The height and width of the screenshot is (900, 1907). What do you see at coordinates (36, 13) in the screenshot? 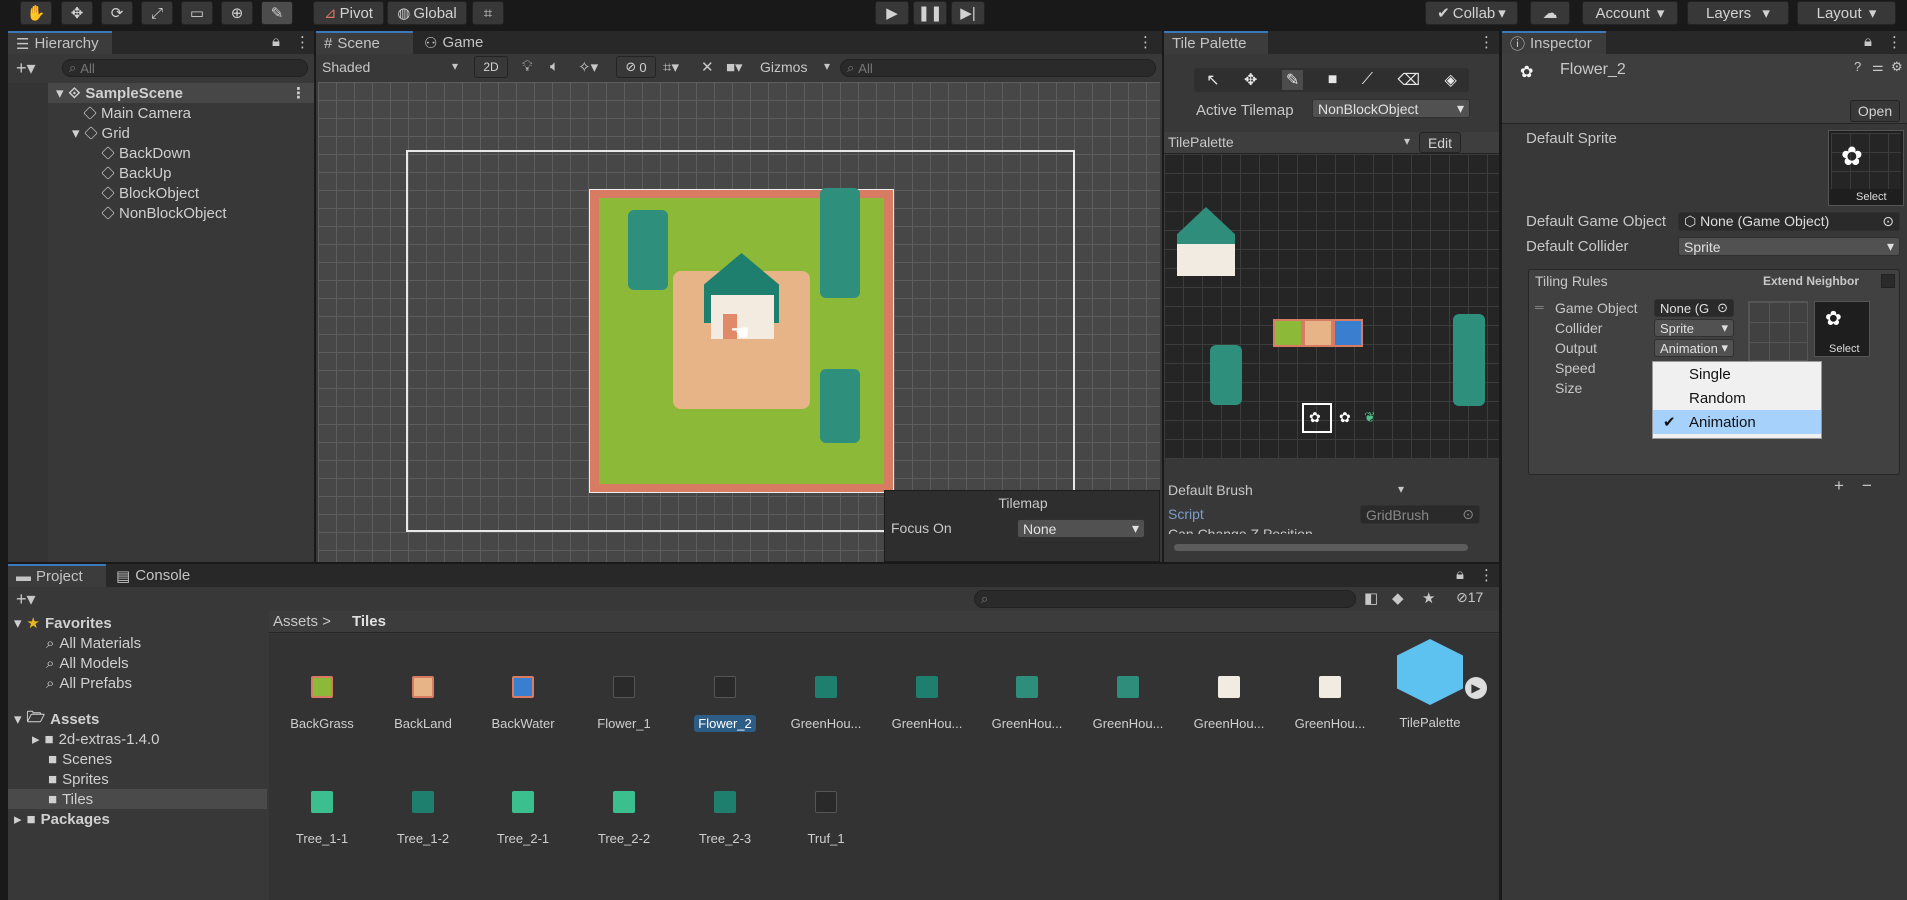
I see `hand-tool-icon: ✋` at bounding box center [36, 13].